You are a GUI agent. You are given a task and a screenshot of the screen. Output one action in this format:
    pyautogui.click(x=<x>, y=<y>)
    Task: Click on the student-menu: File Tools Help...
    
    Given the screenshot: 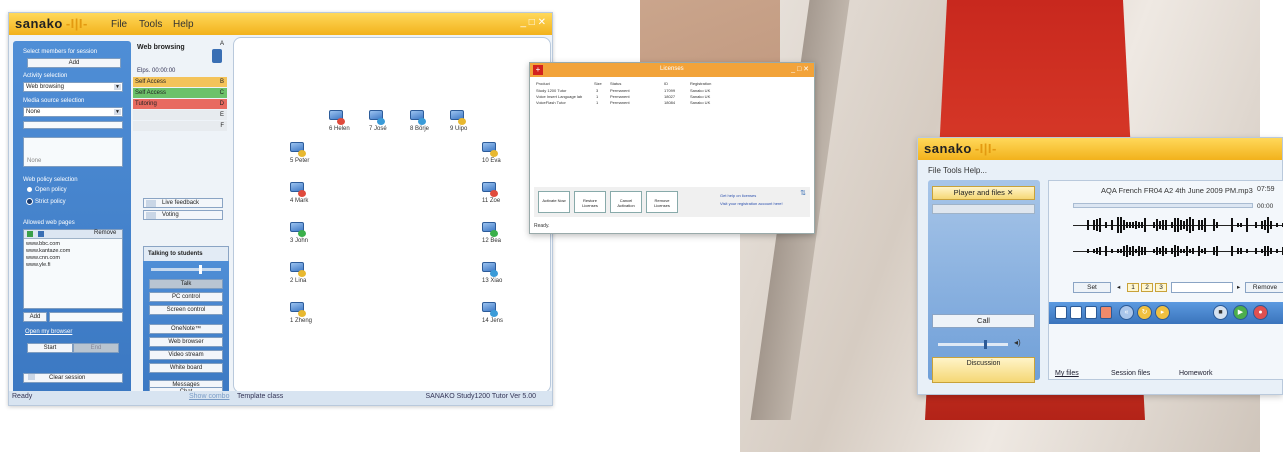 What is the action you would take?
    pyautogui.click(x=957, y=170)
    